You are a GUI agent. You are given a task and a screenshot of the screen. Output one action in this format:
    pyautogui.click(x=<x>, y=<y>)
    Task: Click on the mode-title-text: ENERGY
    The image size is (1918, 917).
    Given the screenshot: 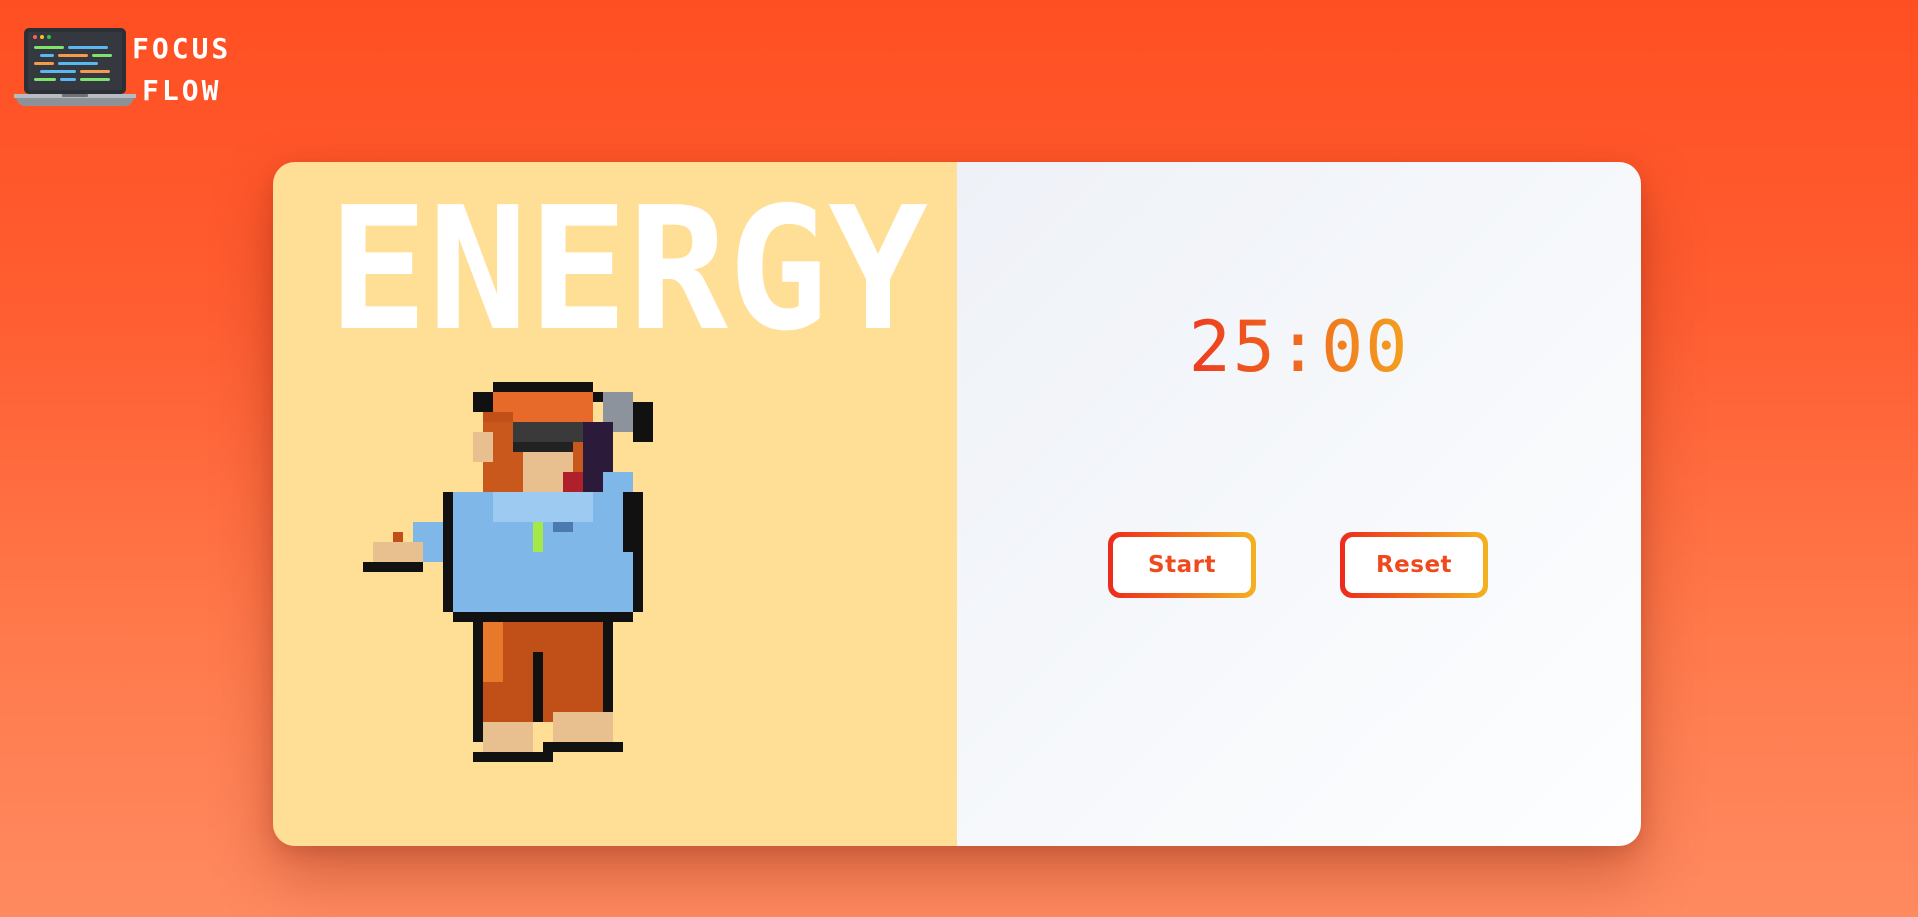 What is the action you would take?
    pyautogui.click(x=628, y=263)
    